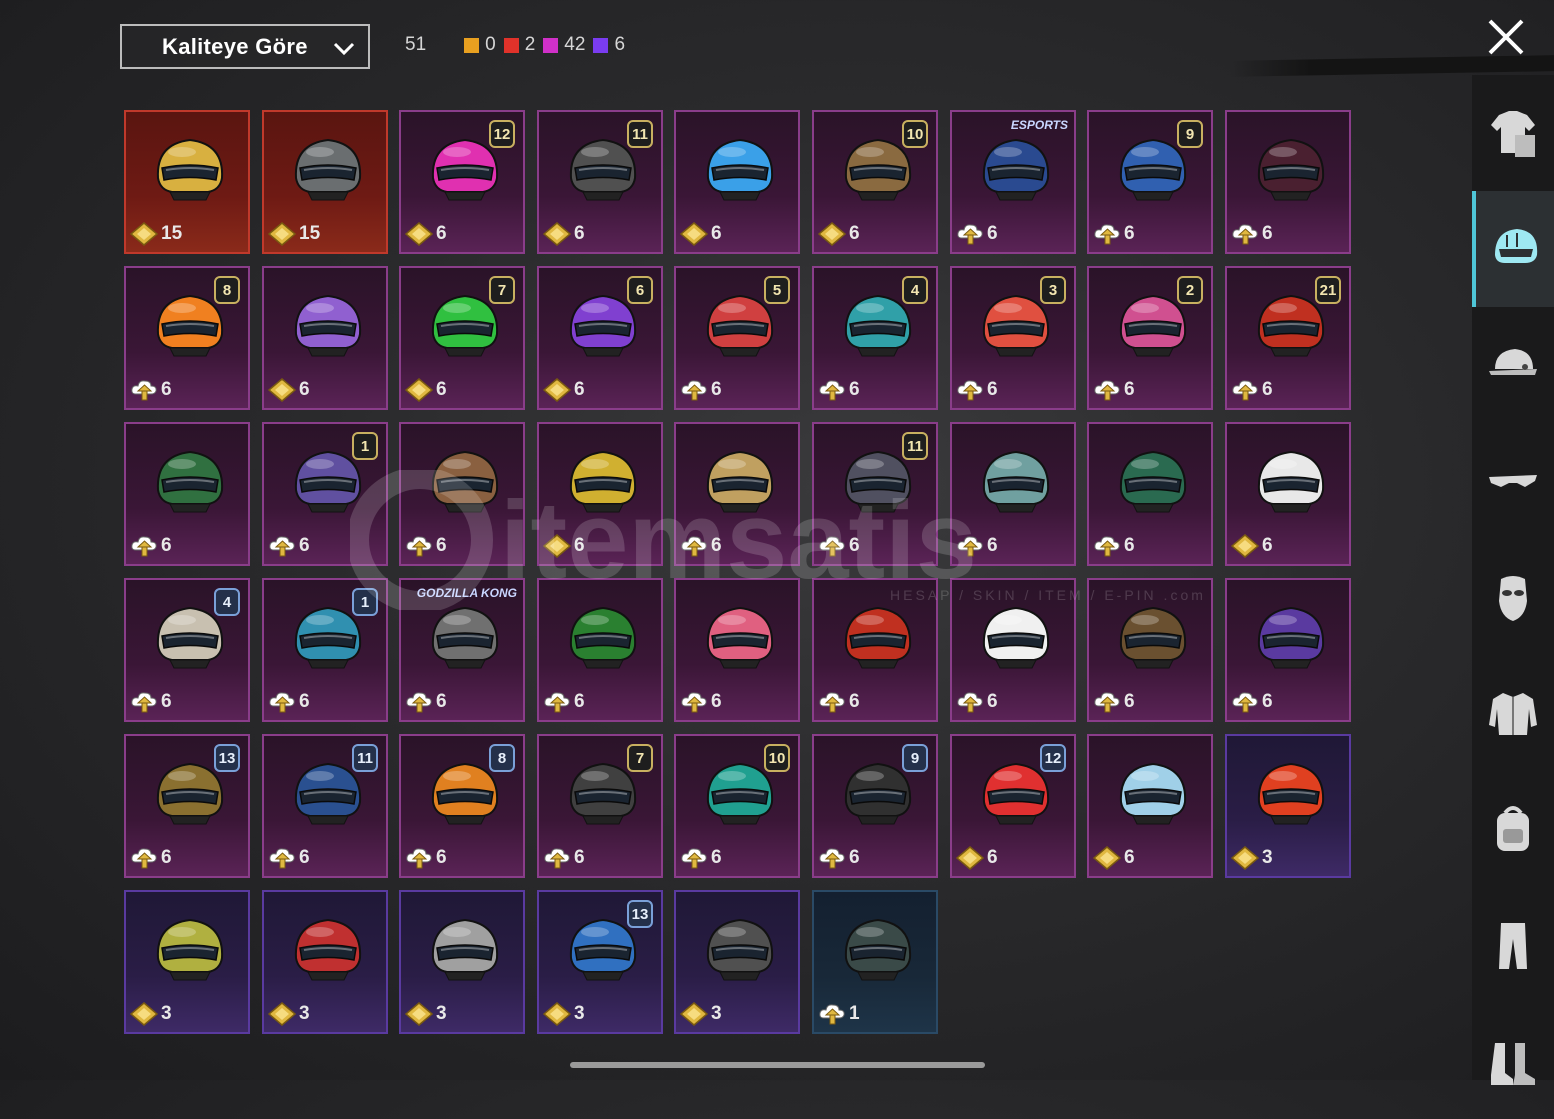 The width and height of the screenshot is (1554, 1119). Describe the element at coordinates (1506, 37) in the screenshot. I see `close-icon` at that location.